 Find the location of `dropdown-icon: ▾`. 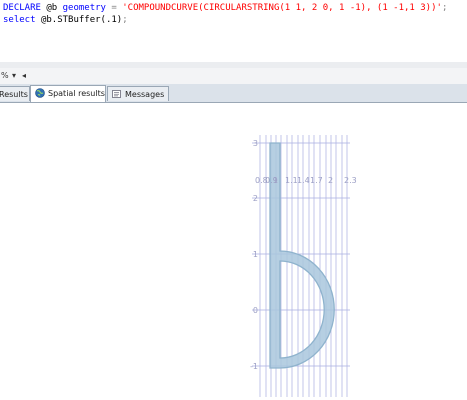

dropdown-icon: ▾ is located at coordinates (14, 75).